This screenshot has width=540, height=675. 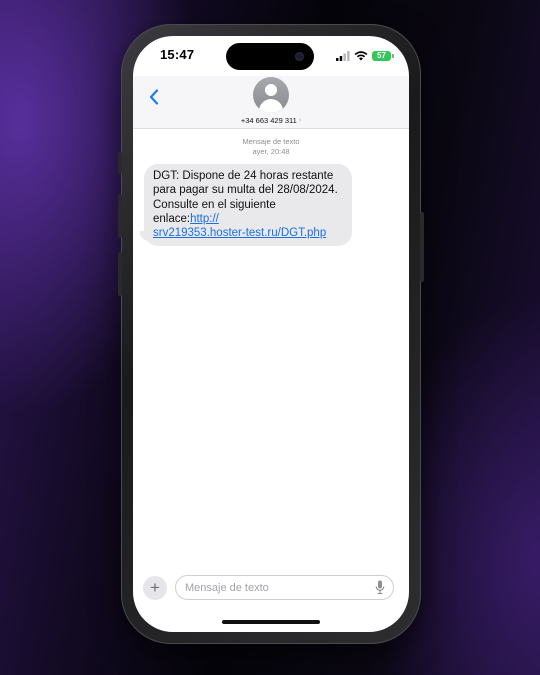 What do you see at coordinates (361, 56) in the screenshot?
I see `wifi-icon` at bounding box center [361, 56].